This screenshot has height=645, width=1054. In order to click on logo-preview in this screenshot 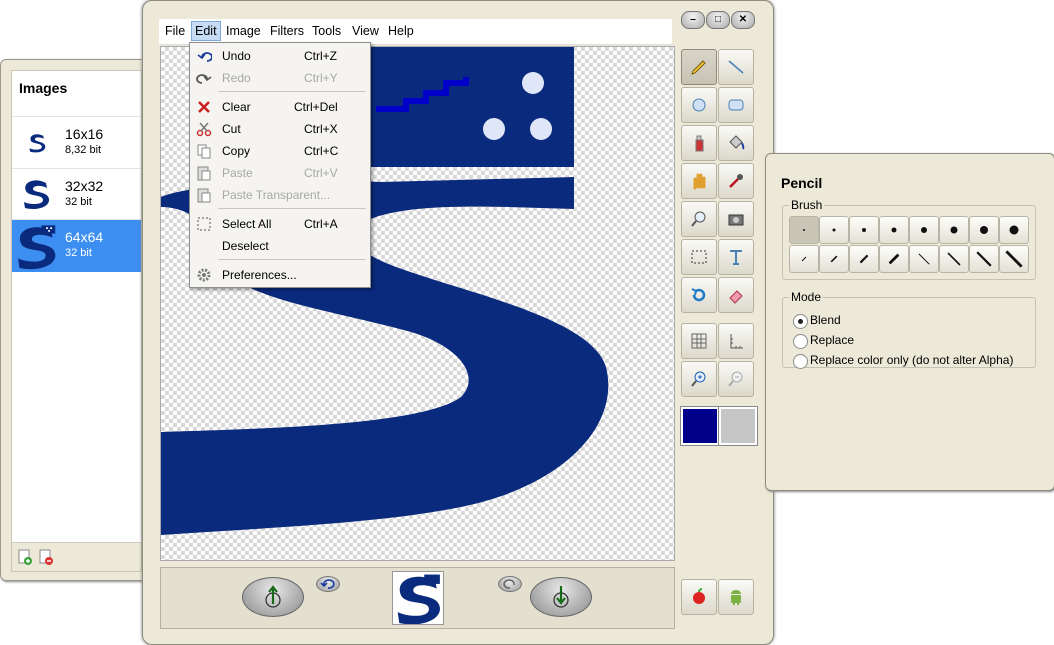, I will do `click(418, 599)`.